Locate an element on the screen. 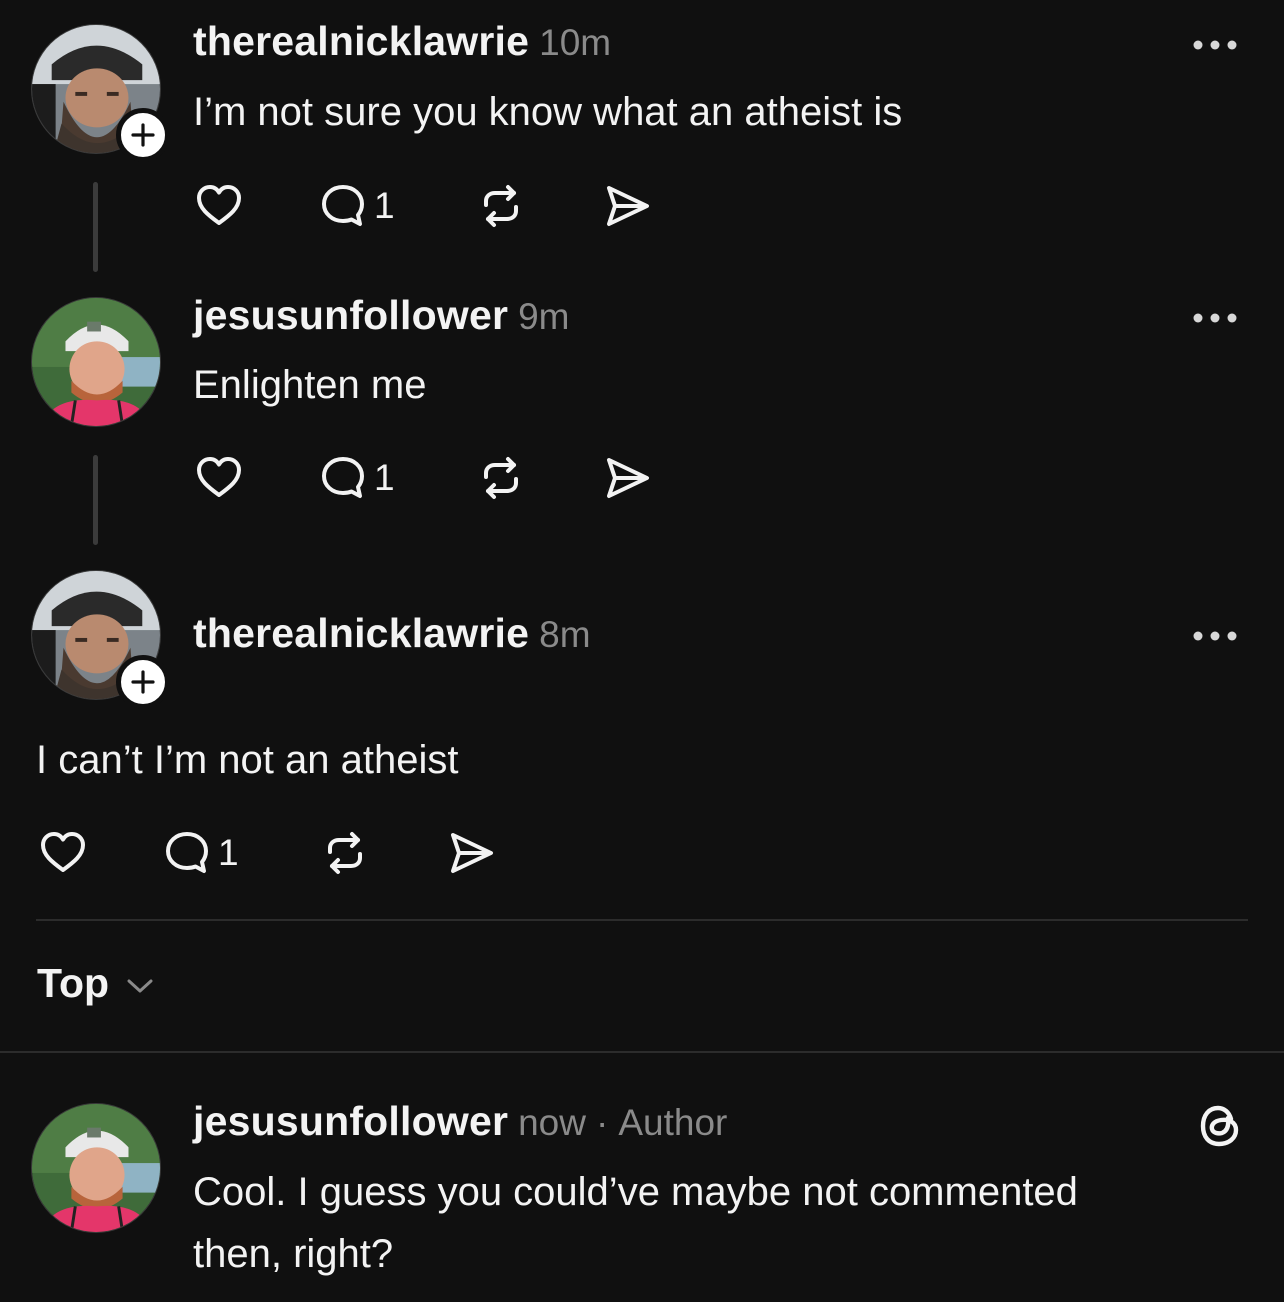  chevron-down-icon is located at coordinates (140, 985).